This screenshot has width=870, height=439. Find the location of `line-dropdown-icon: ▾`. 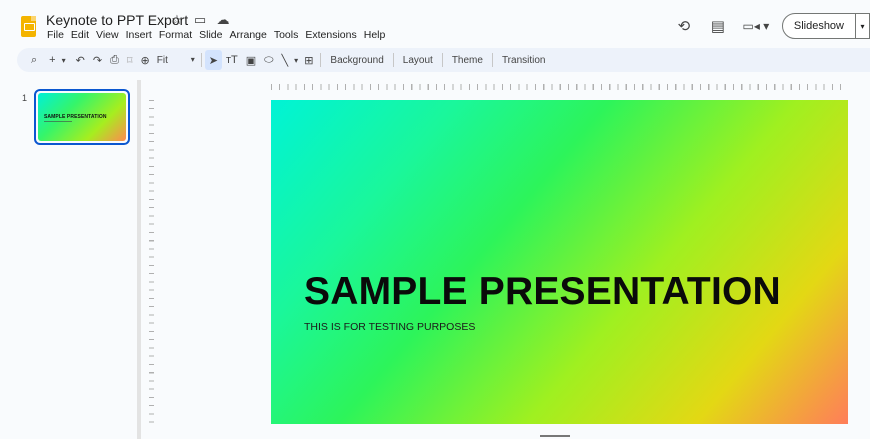

line-dropdown-icon: ▾ is located at coordinates (296, 60).